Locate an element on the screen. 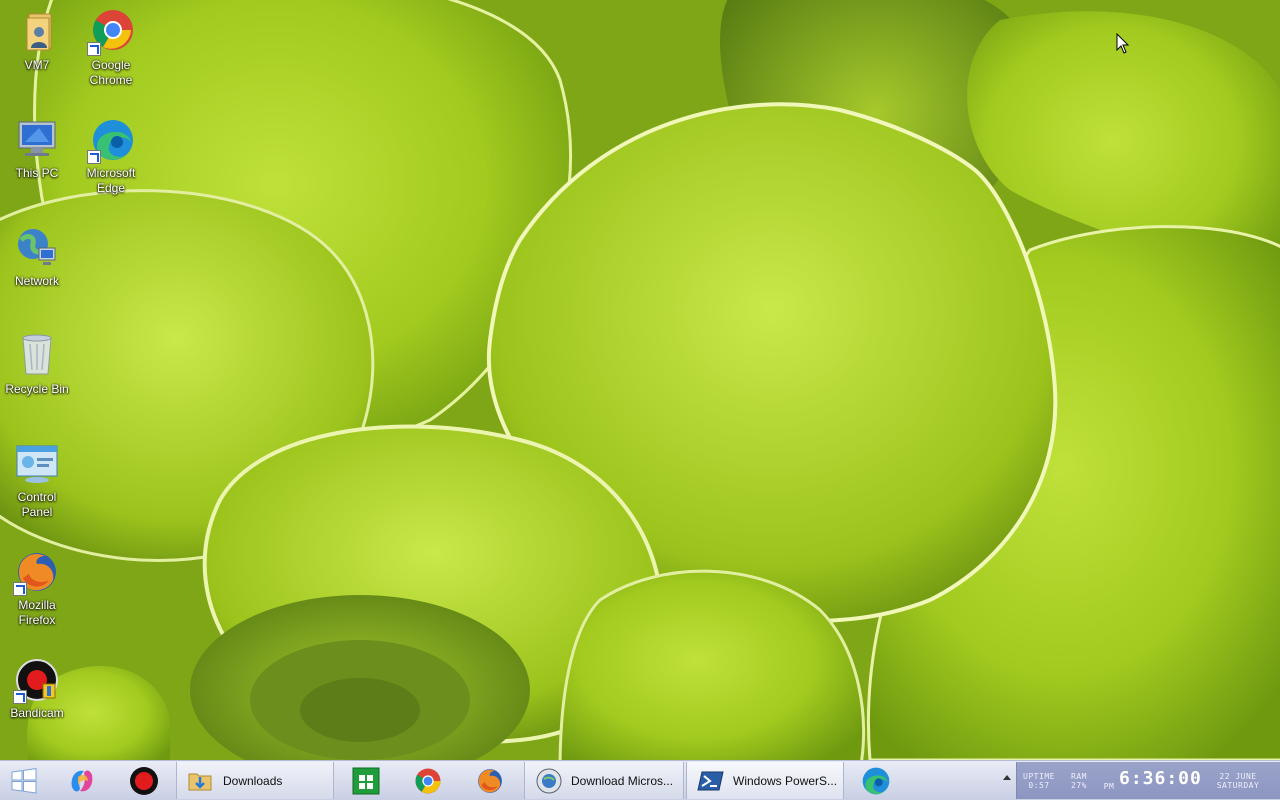  record-icon is located at coordinates (144, 780).